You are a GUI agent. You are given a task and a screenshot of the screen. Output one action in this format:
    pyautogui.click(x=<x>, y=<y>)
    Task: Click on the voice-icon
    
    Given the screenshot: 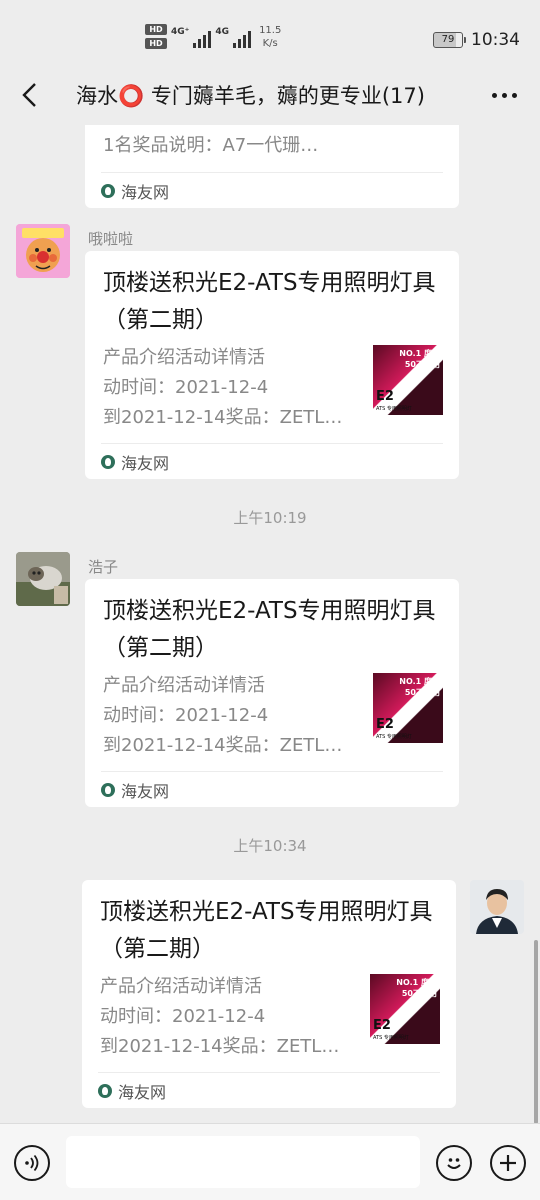 What is the action you would take?
    pyautogui.click(x=32, y=1163)
    